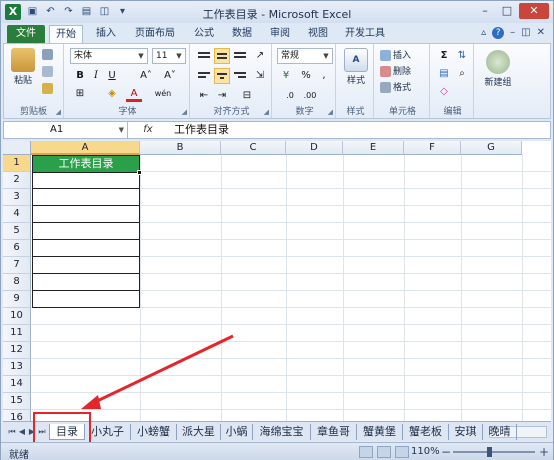 This screenshot has height=460, width=554. Describe the element at coordinates (462, 74) in the screenshot. I see `find-select-icon: ⌕` at that location.